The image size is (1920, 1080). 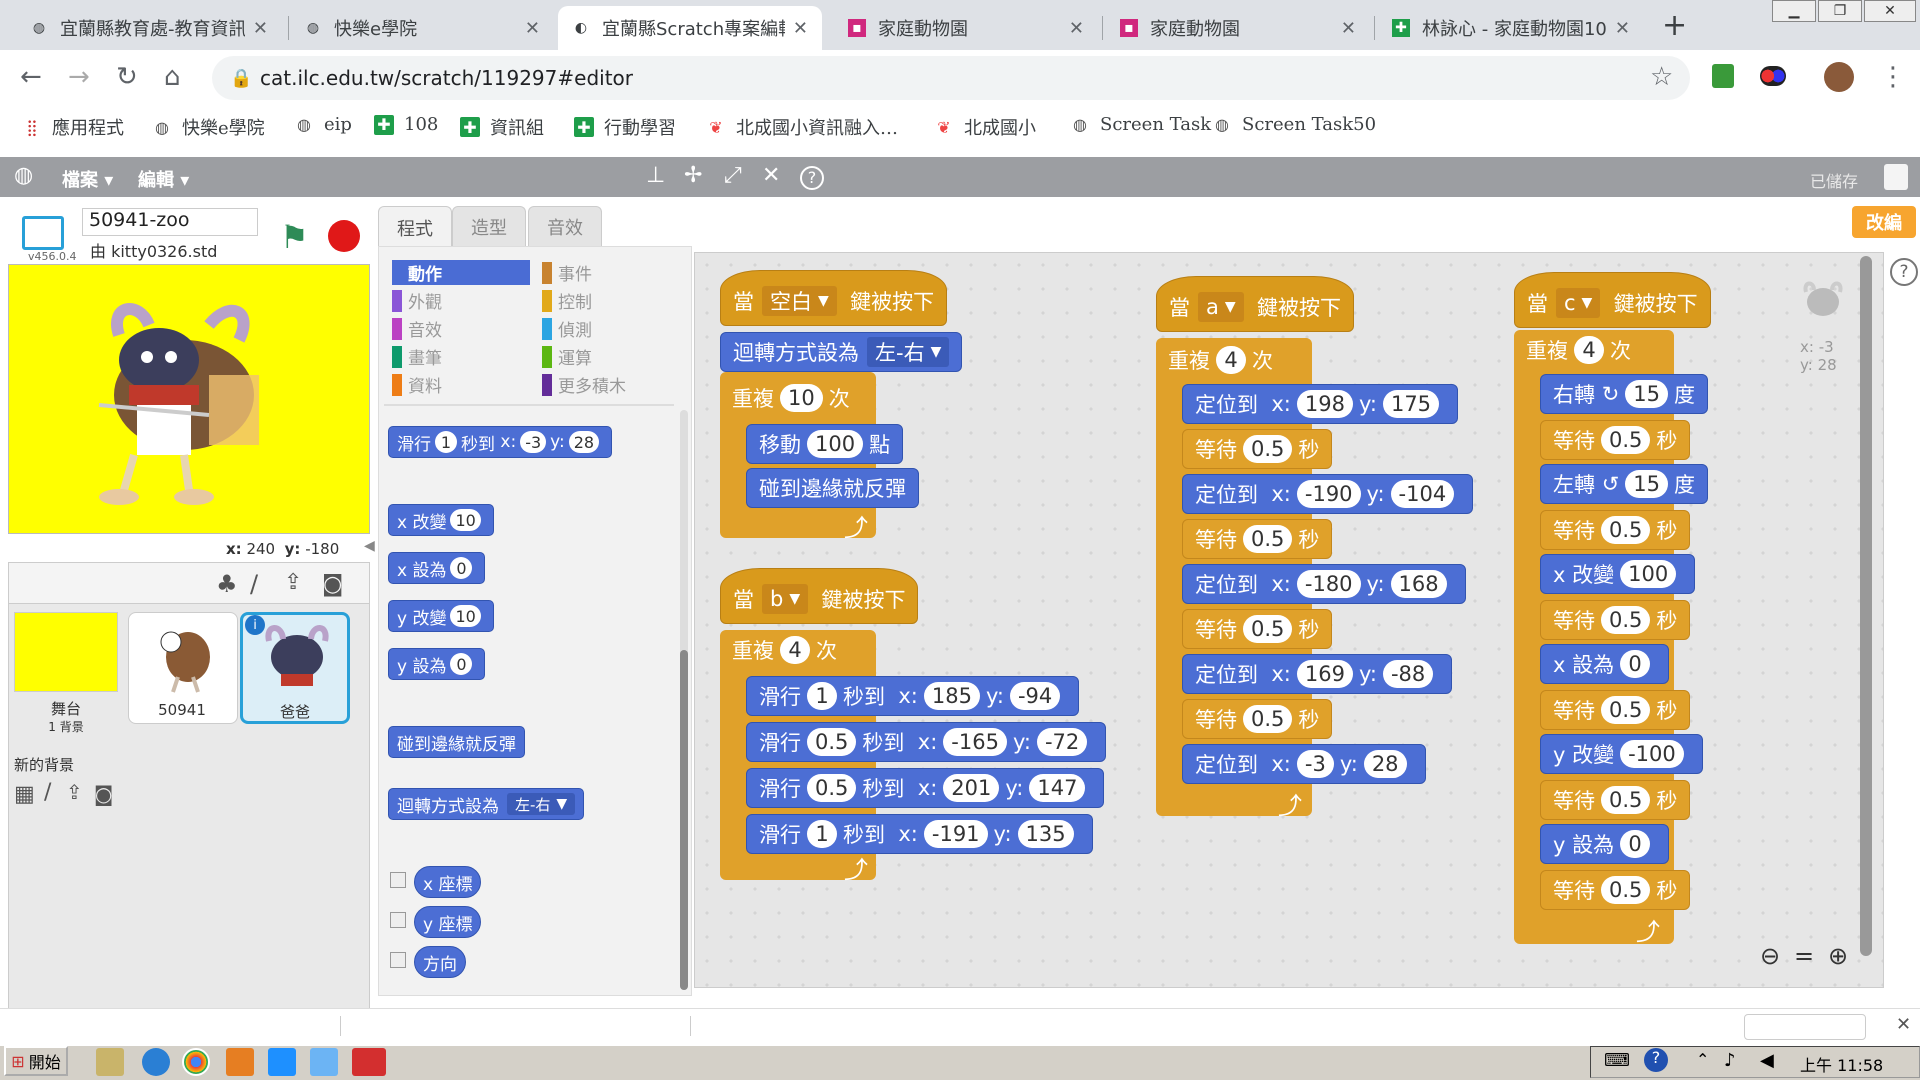 I want to click on go-to-xy-block: 定位到 x: 198 y: 175, so click(x=1320, y=404).